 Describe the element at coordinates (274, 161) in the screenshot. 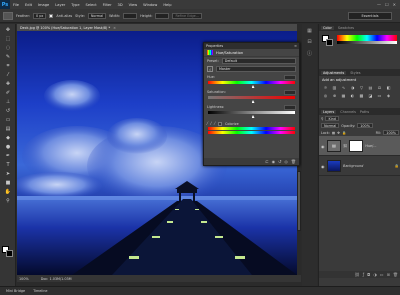

I see `view-previous-icon: ◉` at that location.